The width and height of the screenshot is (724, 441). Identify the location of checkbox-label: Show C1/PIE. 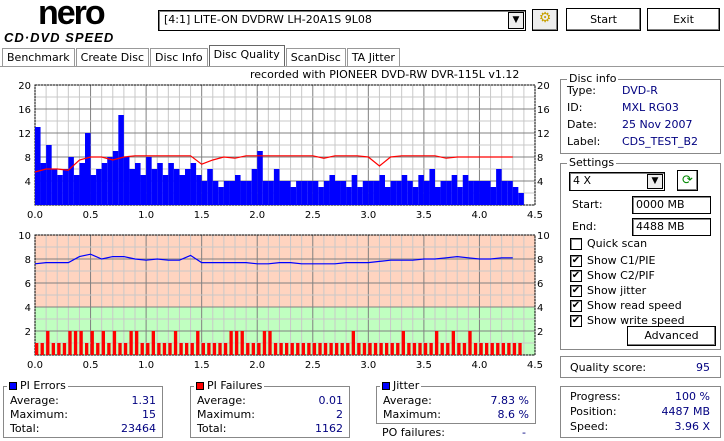
(621, 260).